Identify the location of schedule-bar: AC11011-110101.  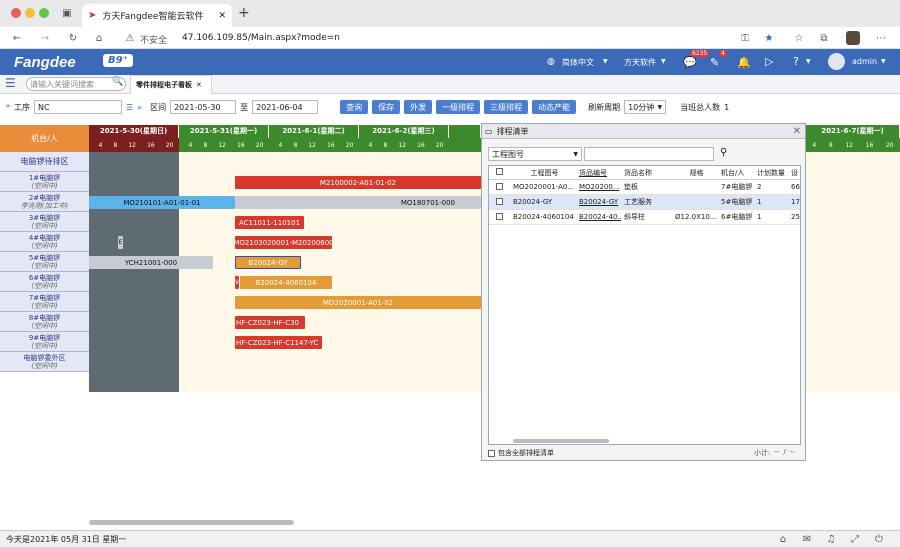
(269, 222).